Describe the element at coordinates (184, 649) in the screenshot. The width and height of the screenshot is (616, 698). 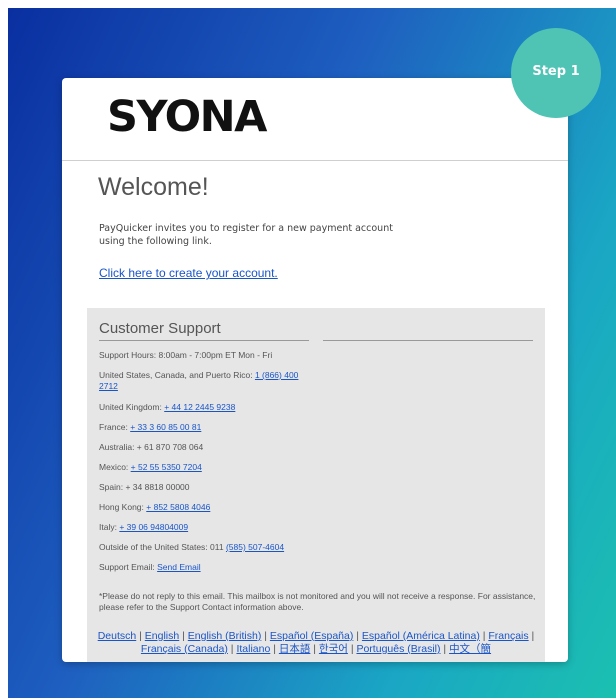
I see `language-link: Français (Canada)` at that location.